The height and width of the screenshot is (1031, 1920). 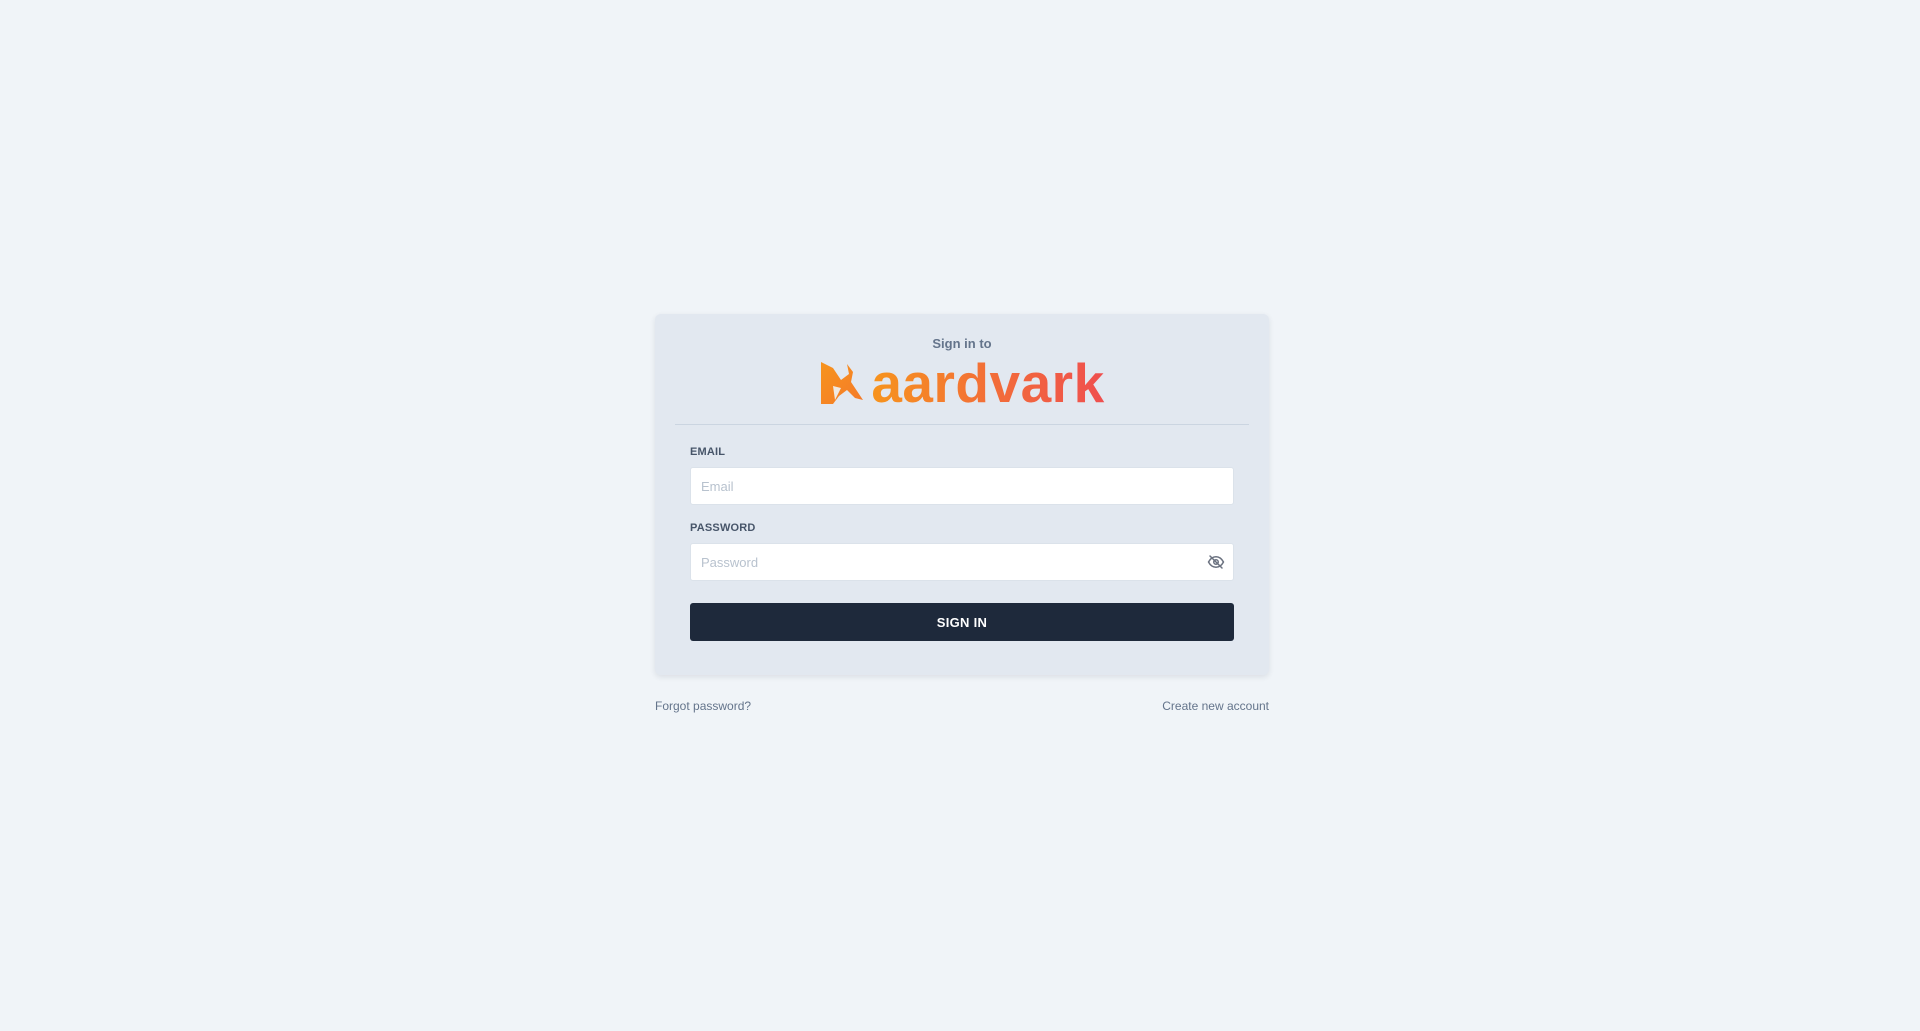 What do you see at coordinates (703, 706) in the screenshot?
I see `forgot-password-link: Forgot password?` at bounding box center [703, 706].